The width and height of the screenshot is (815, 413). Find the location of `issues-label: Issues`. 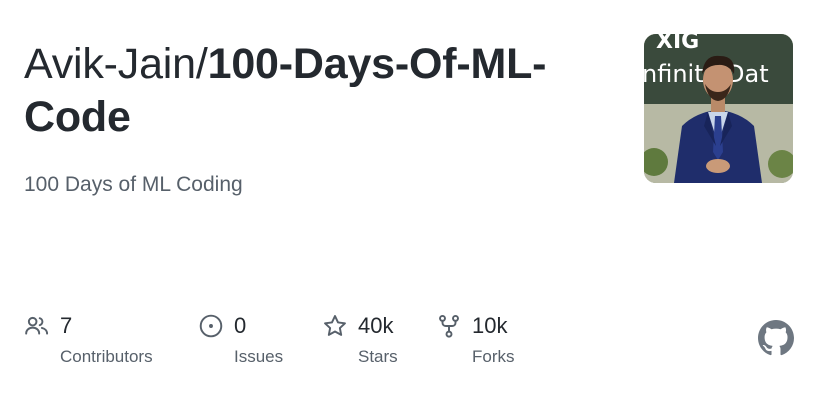

issues-label: Issues is located at coordinates (259, 356).